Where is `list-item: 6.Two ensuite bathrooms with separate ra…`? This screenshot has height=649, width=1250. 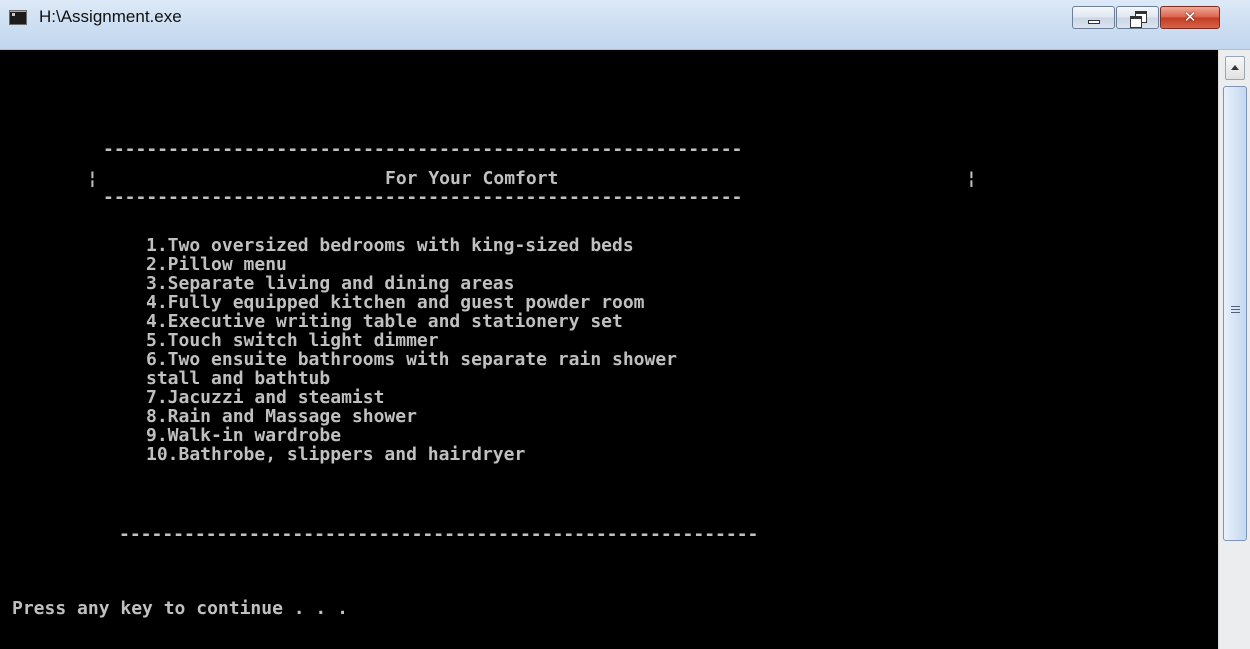 list-item: 6.Two ensuite bathrooms with separate ra… is located at coordinates (412, 359).